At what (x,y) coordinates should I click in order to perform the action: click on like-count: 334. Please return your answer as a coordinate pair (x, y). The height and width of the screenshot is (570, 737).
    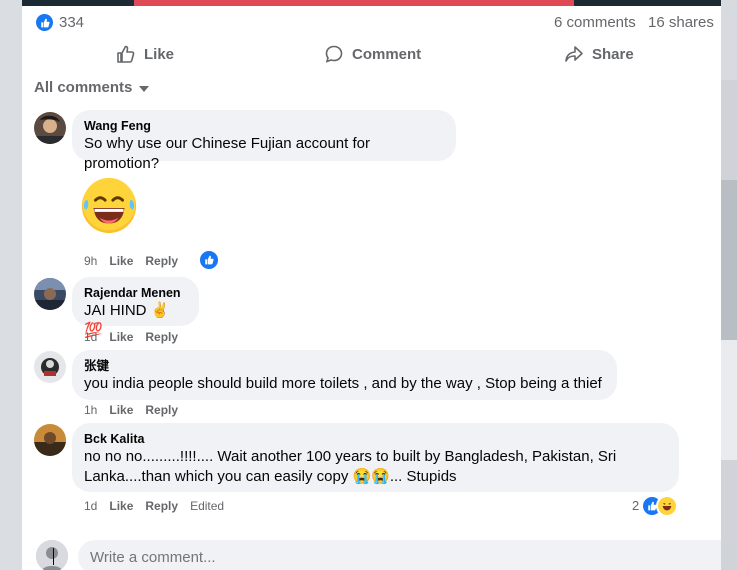
    Looking at the image, I should click on (71, 22).